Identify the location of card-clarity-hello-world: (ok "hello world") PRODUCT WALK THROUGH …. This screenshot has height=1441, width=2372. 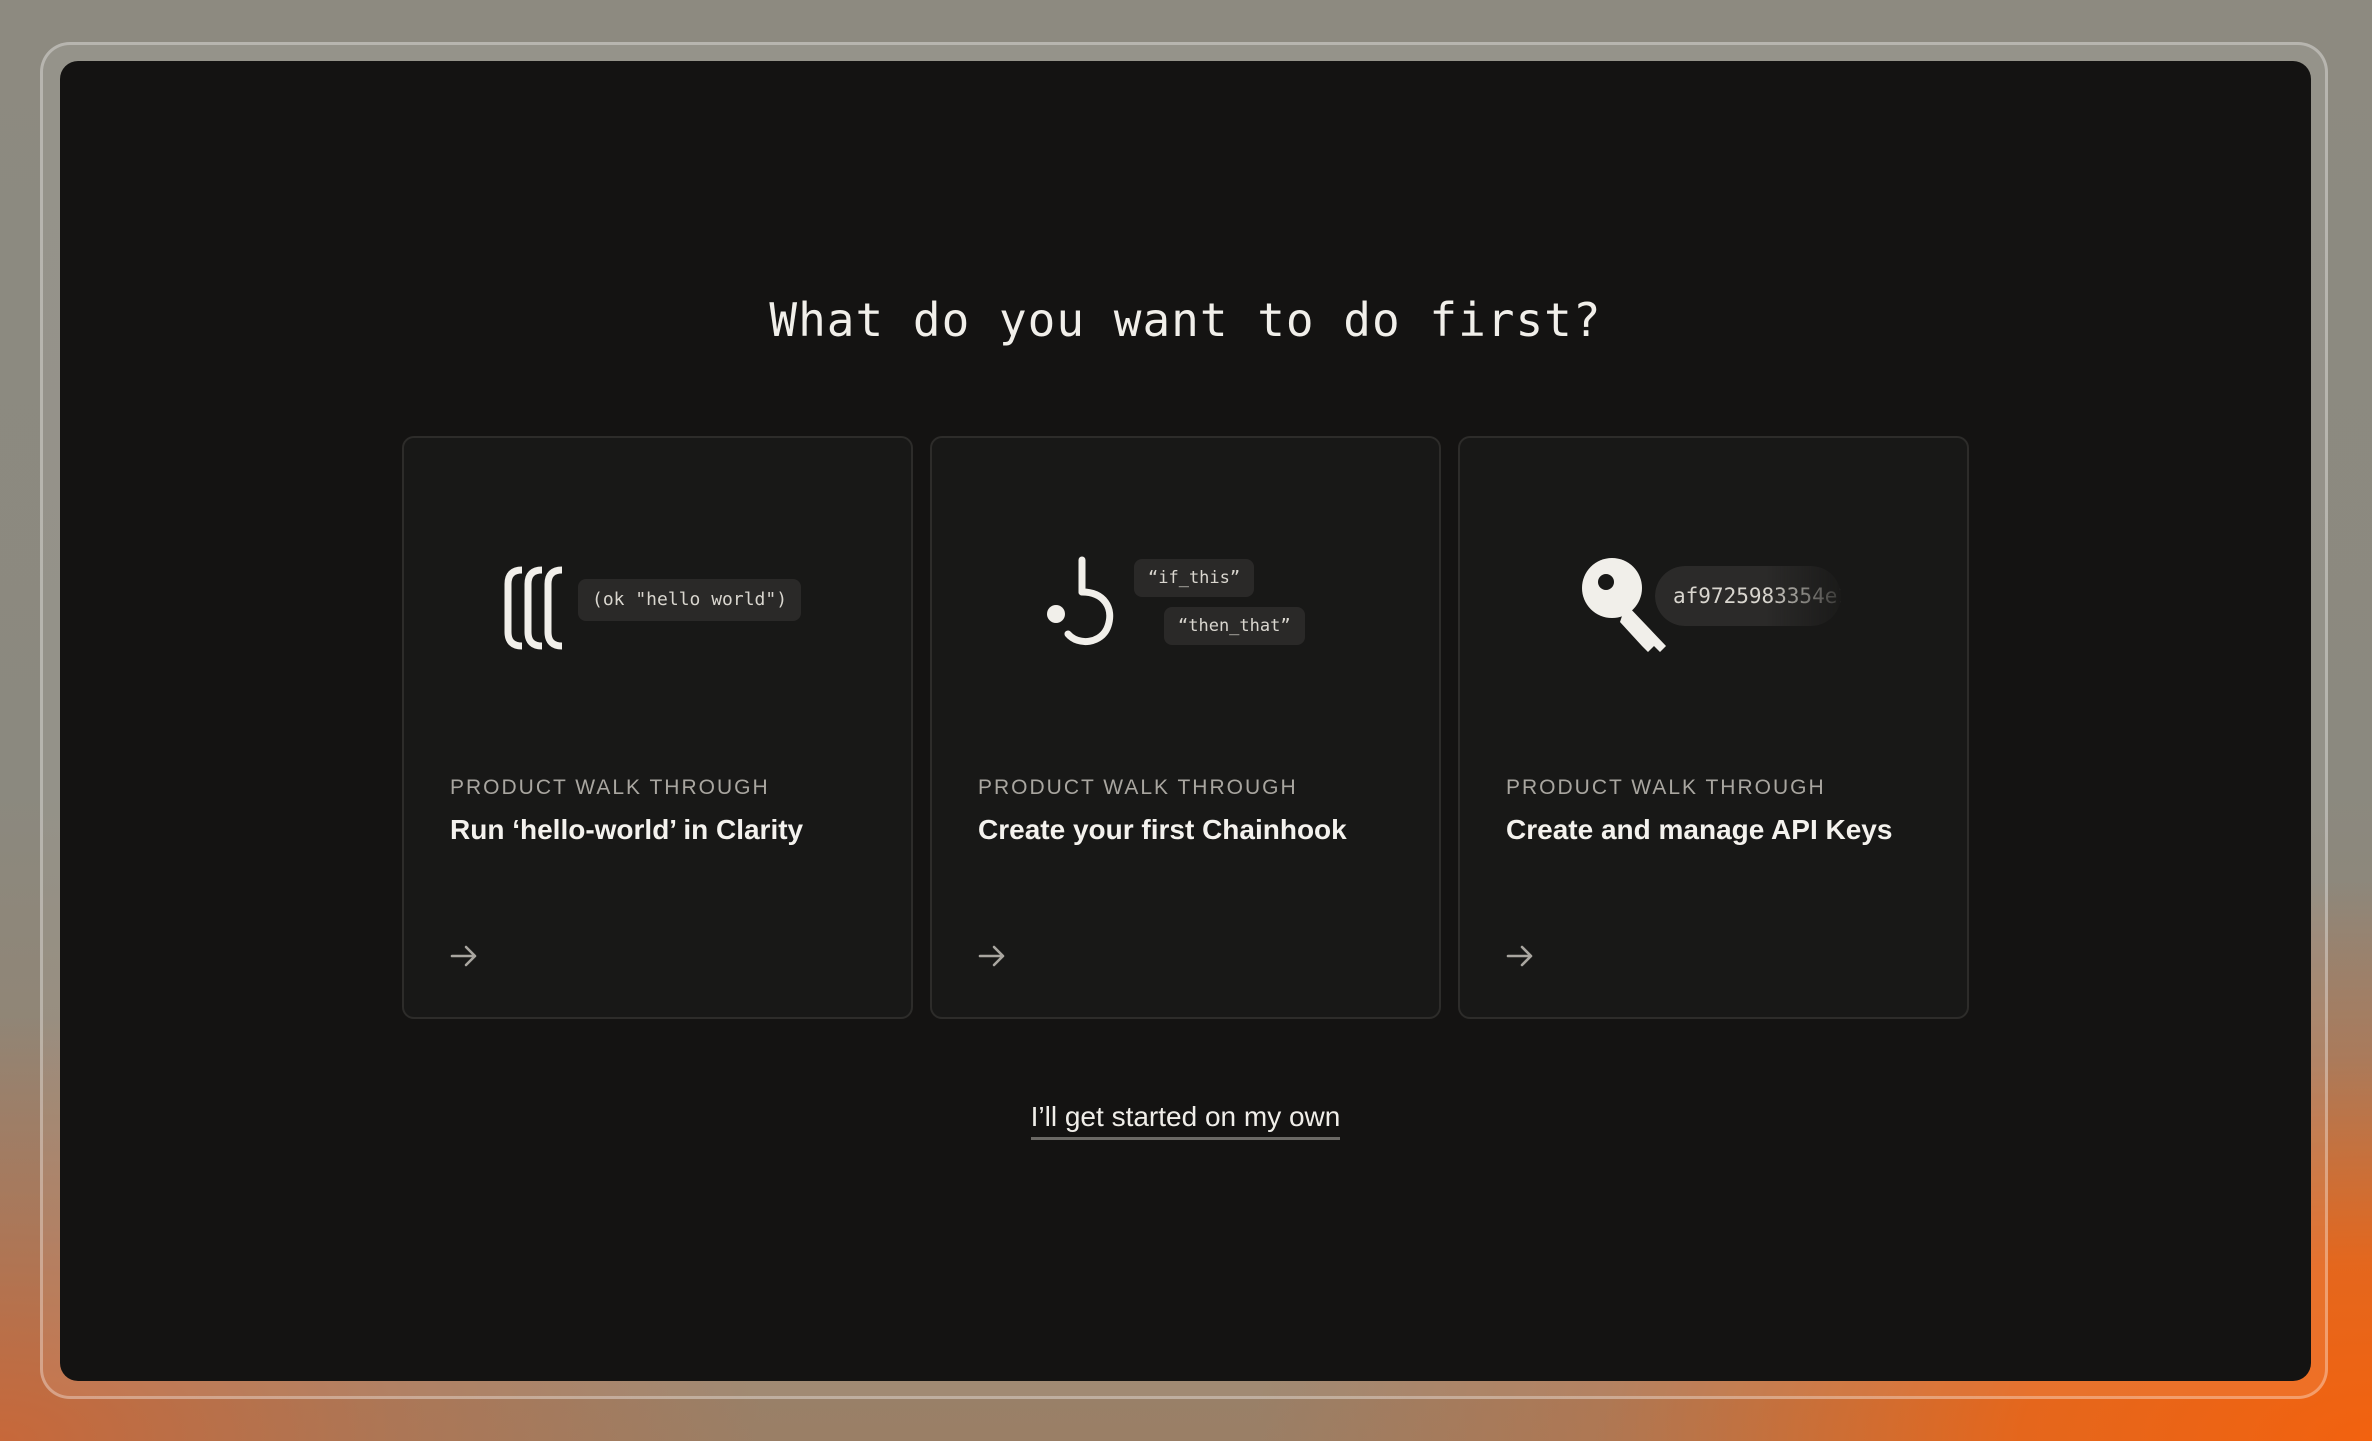
(657, 727).